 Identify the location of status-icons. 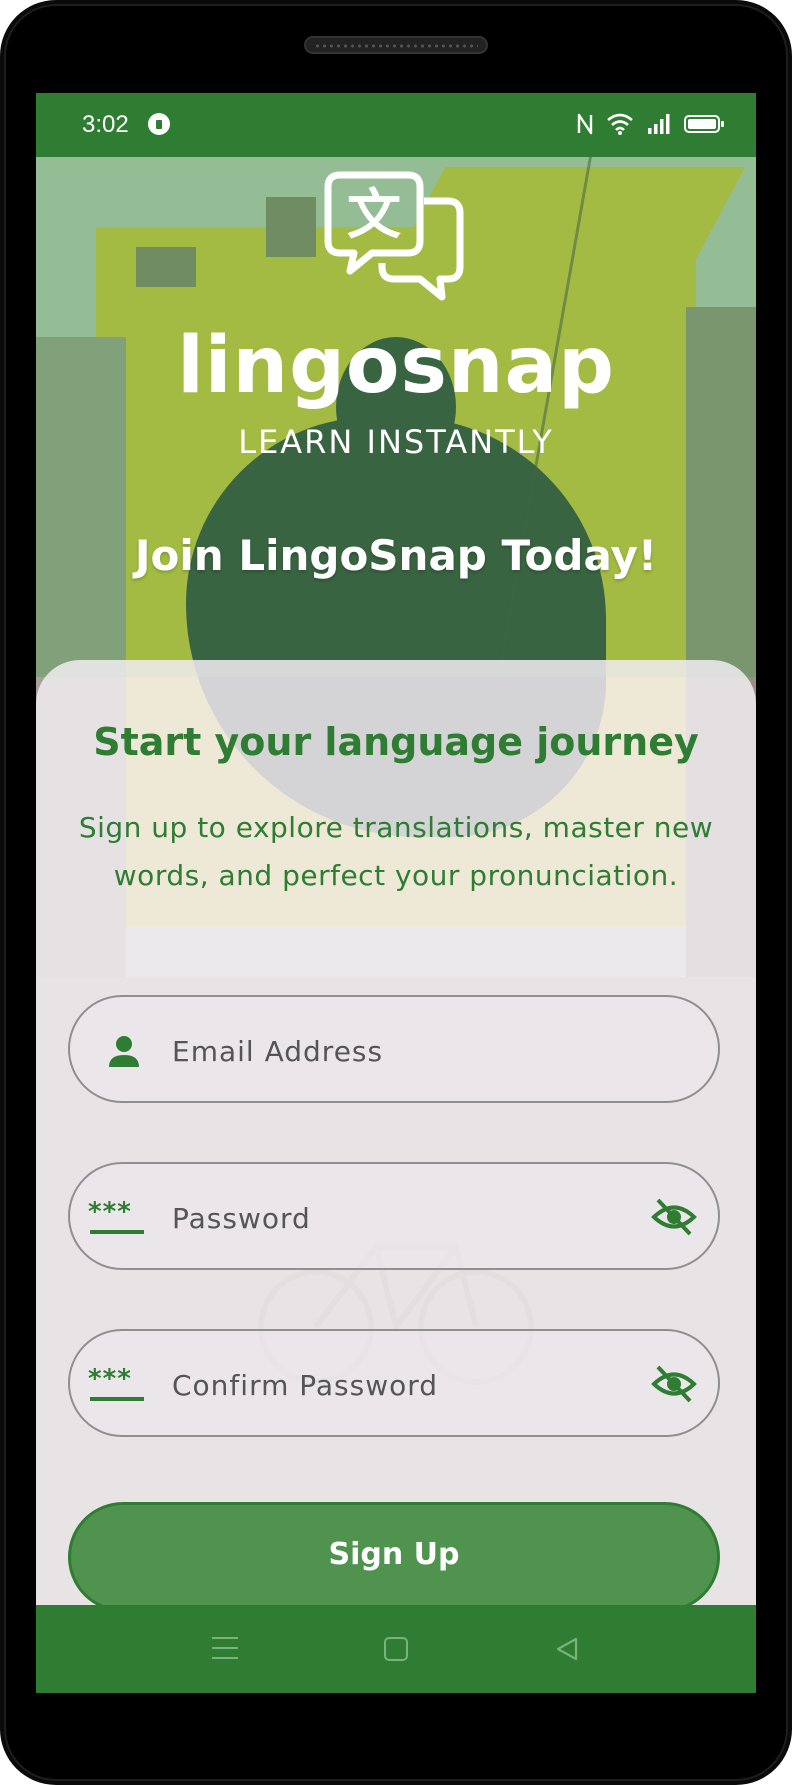
(650, 124).